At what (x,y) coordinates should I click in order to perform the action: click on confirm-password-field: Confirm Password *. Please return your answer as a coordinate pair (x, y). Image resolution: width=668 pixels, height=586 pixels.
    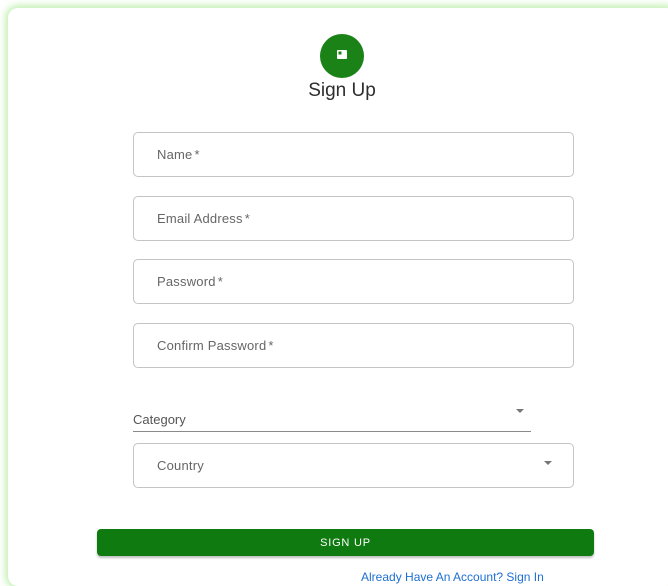
    Looking at the image, I should click on (353, 345).